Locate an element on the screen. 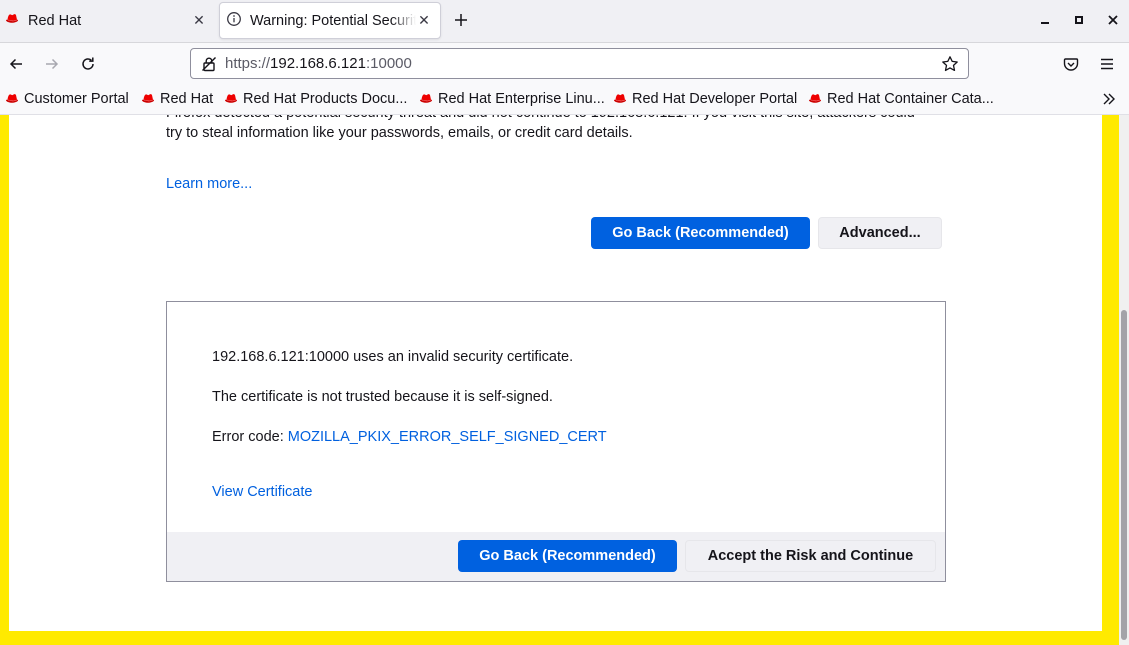  insecure-lock-icon is located at coordinates (209, 64).